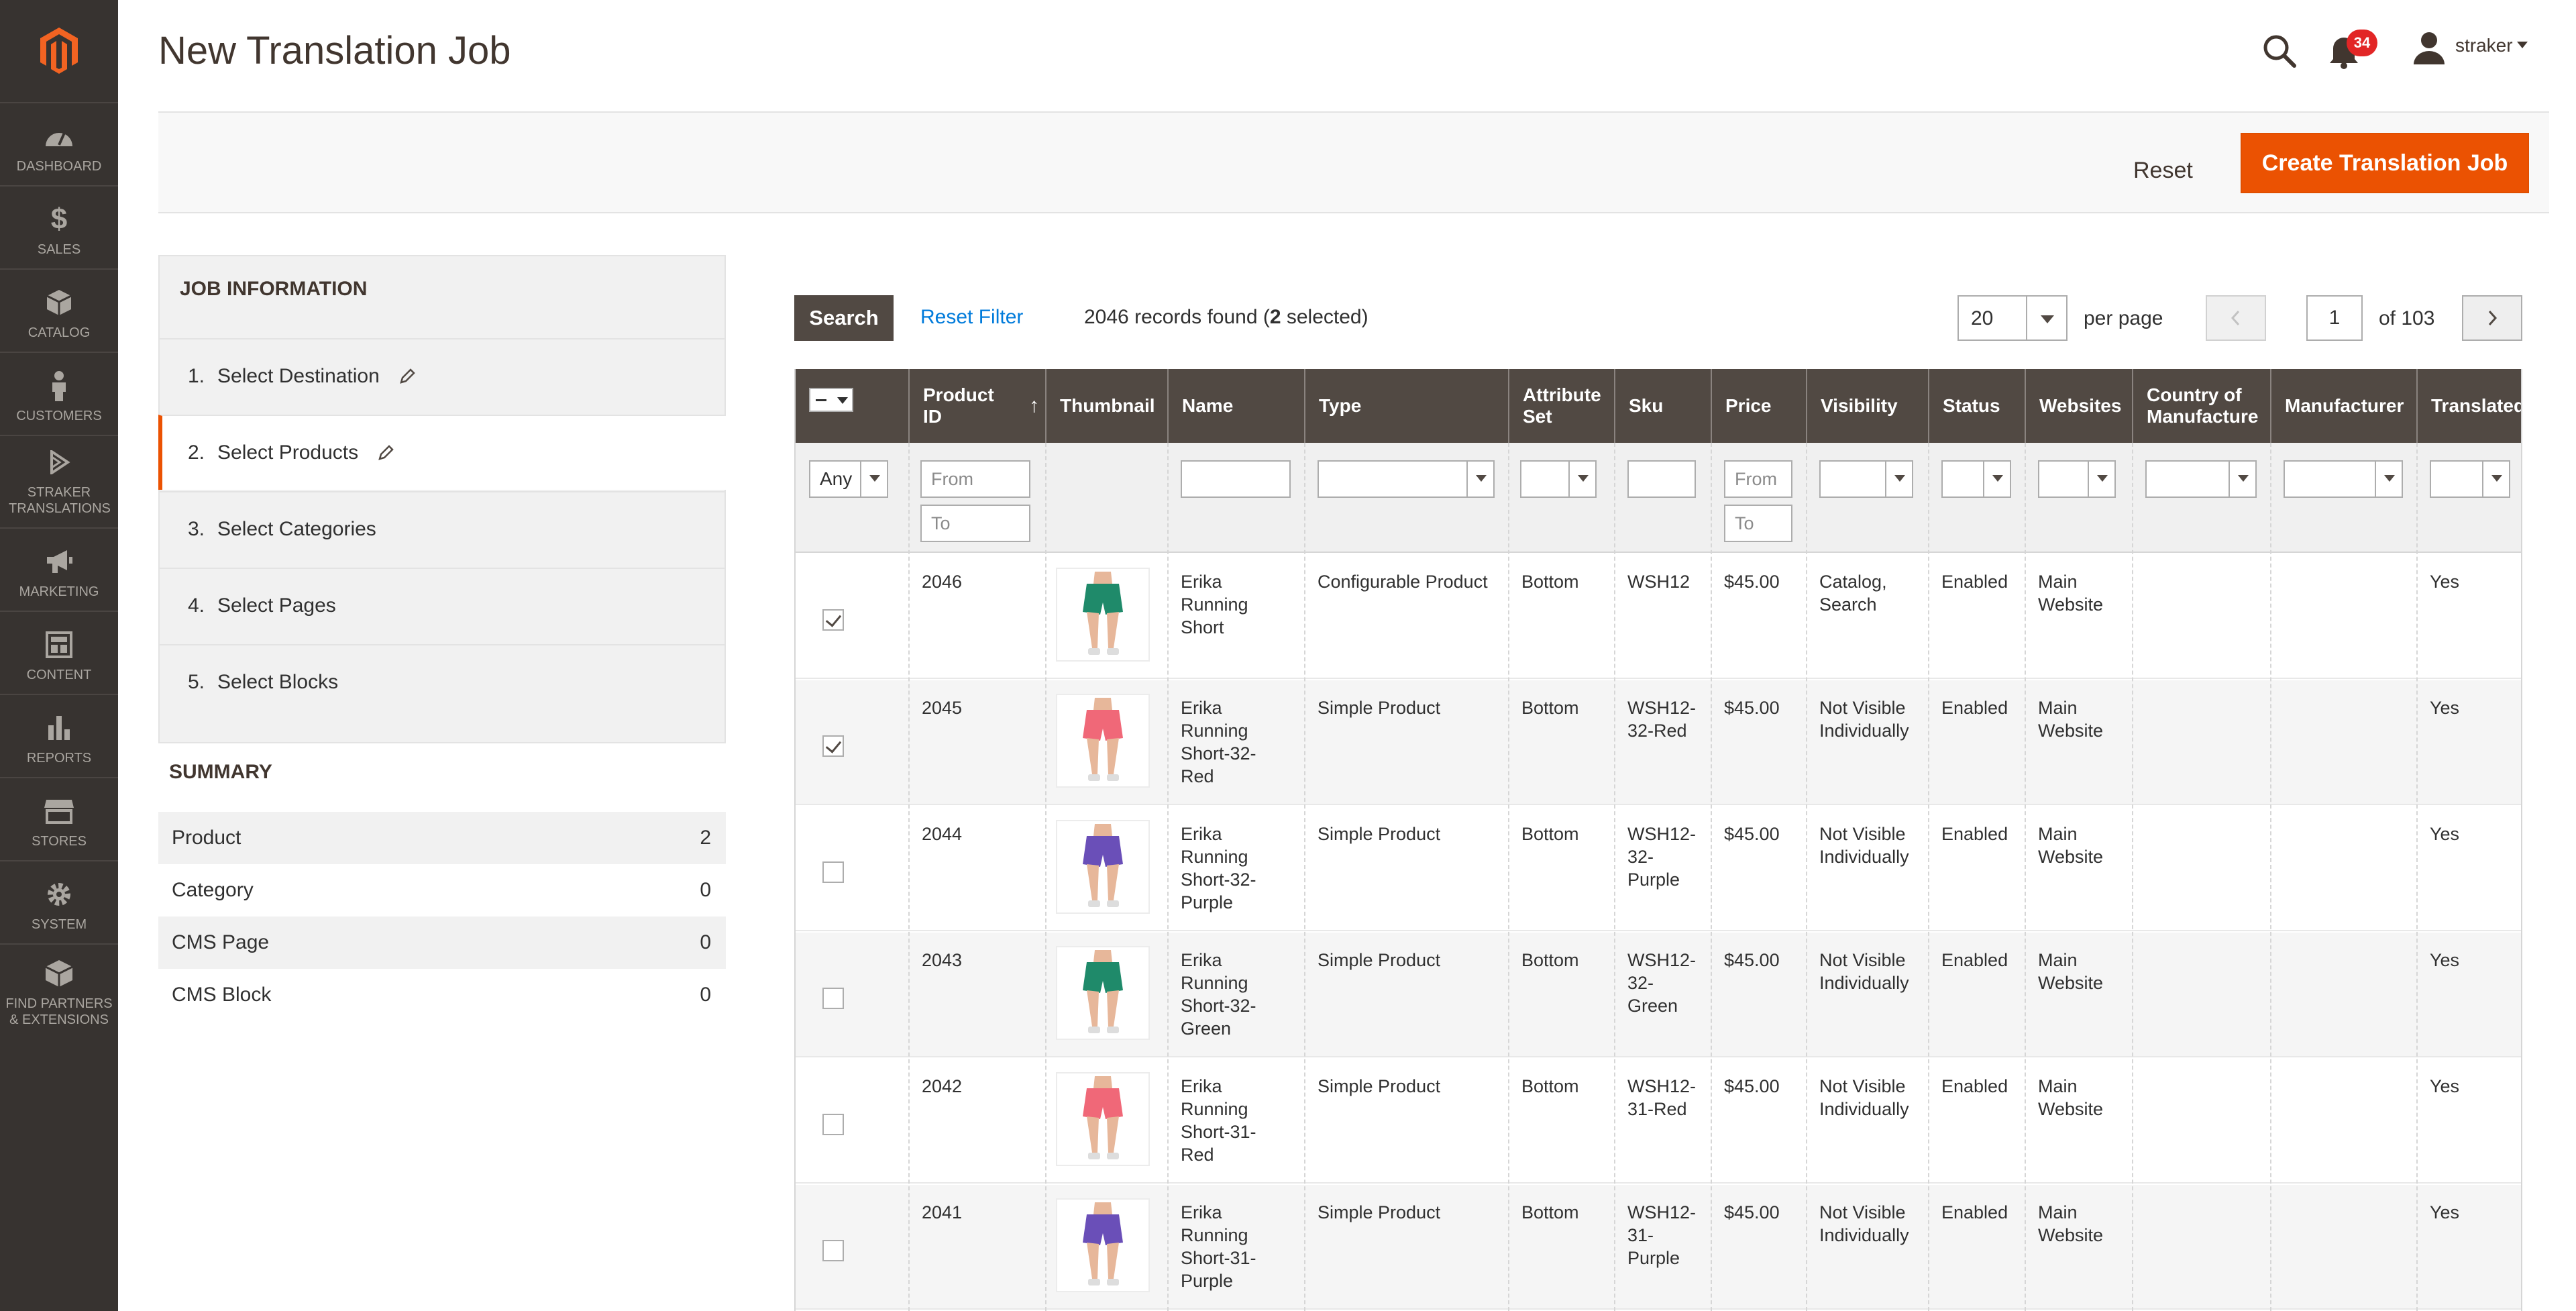 Image resolution: width=2576 pixels, height=1311 pixels. What do you see at coordinates (2163, 171) in the screenshot?
I see `reset-button: Reset` at bounding box center [2163, 171].